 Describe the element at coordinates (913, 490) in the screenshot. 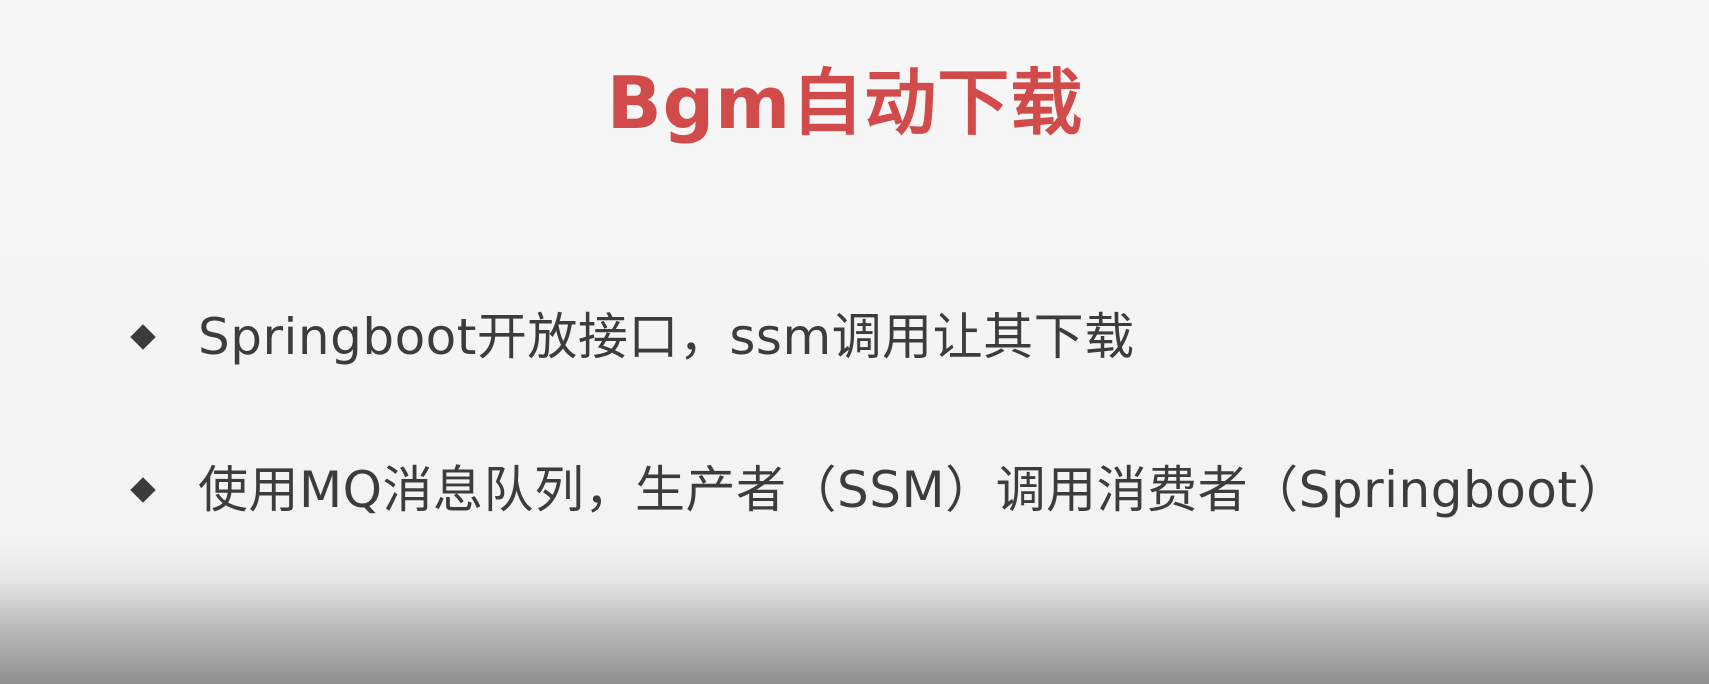

I see `bullet-text: 使用MQ消息队列，生产者（SSM）调用消费者（Springboot）` at that location.